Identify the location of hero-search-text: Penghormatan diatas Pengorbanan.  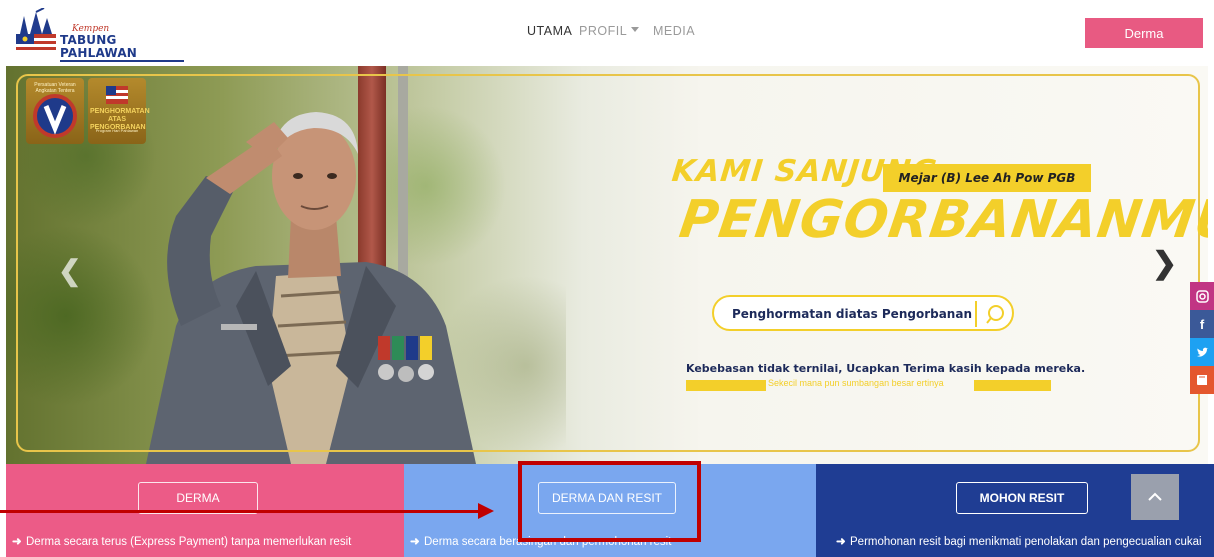
(852, 314).